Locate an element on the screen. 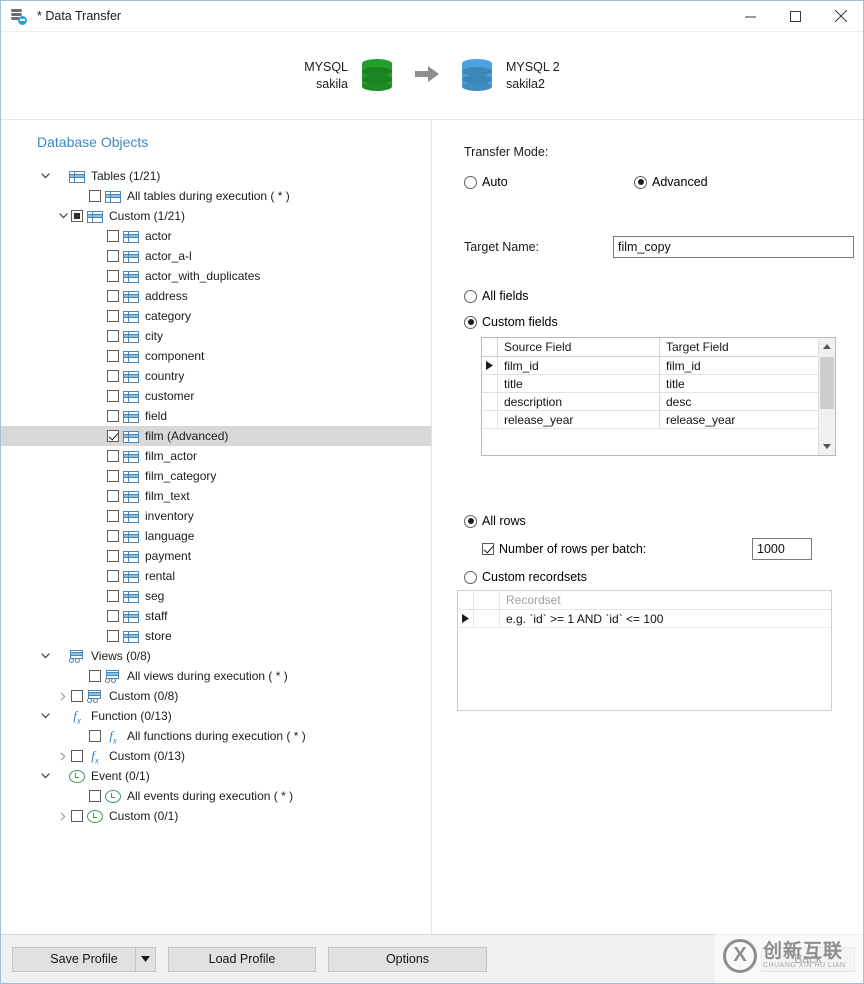 This screenshot has width=864, height=984. tree-item: actor_with_duplicates is located at coordinates (216, 276).